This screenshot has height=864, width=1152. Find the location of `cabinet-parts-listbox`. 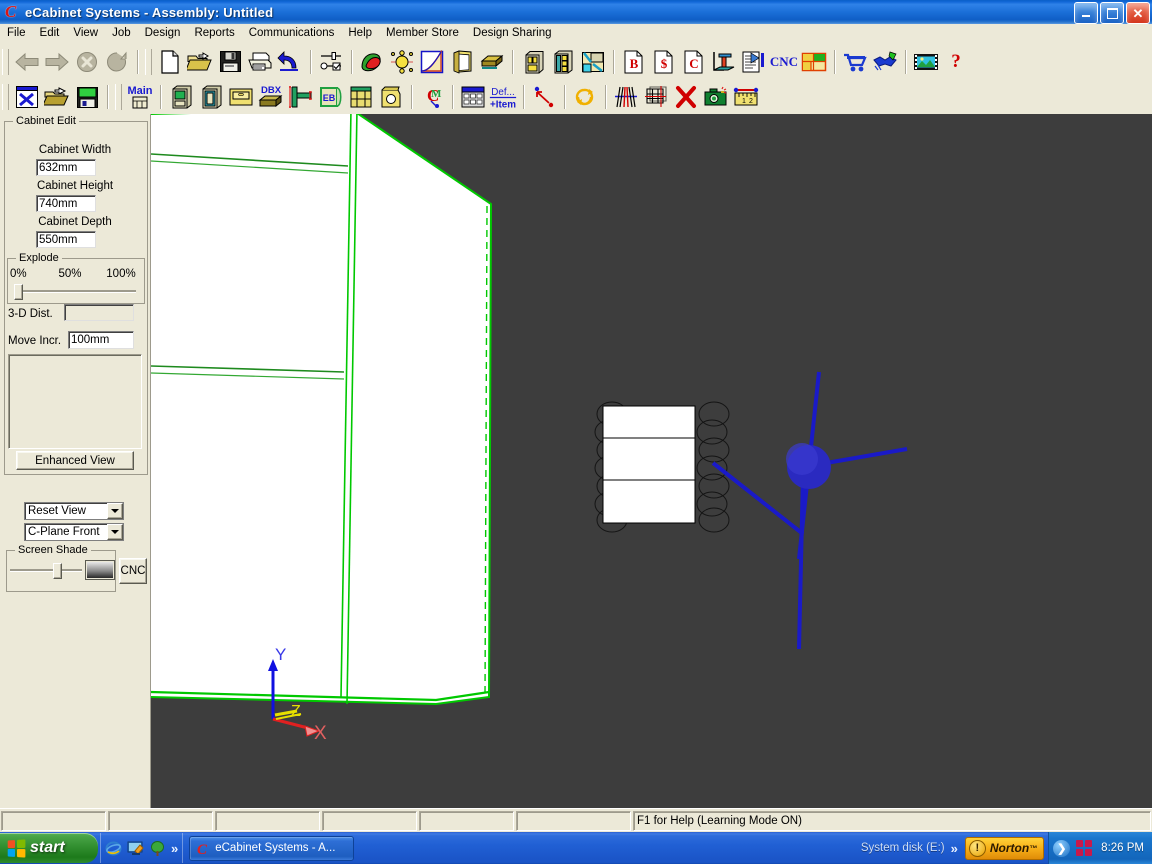

cabinet-parts-listbox is located at coordinates (75, 401).